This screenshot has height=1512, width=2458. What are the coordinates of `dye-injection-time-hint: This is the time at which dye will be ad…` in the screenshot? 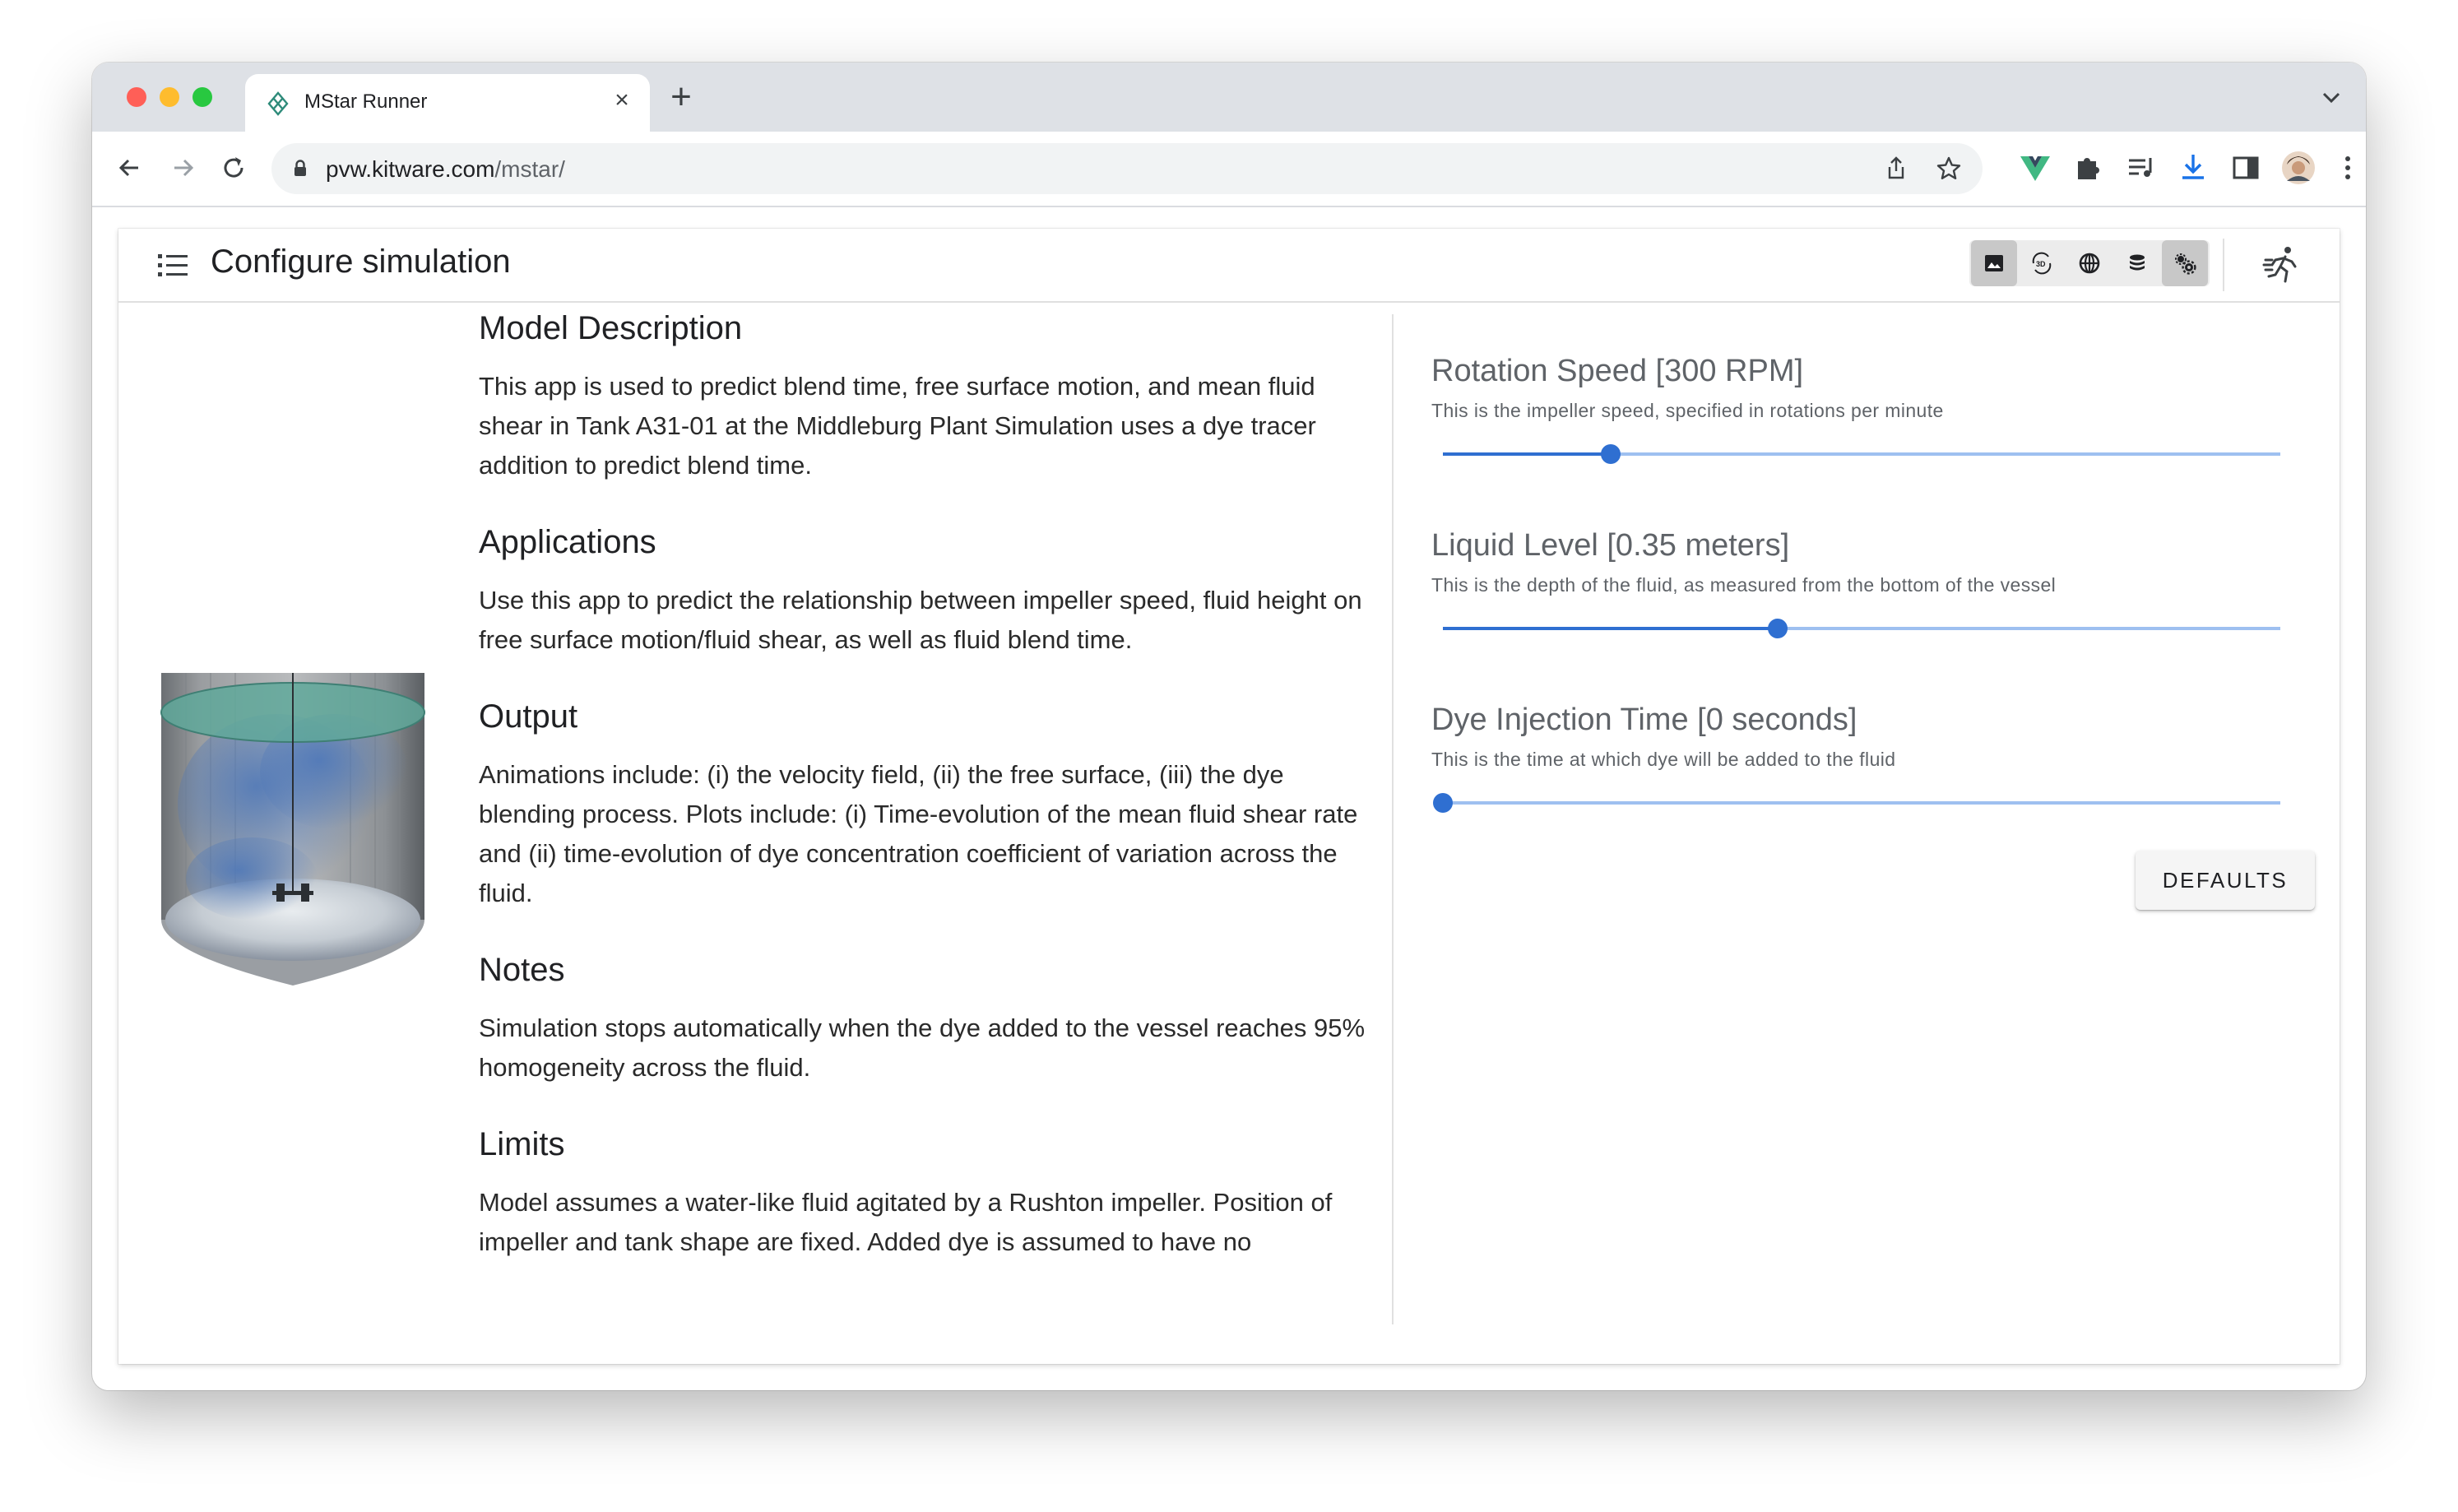 It's located at (1663, 759).